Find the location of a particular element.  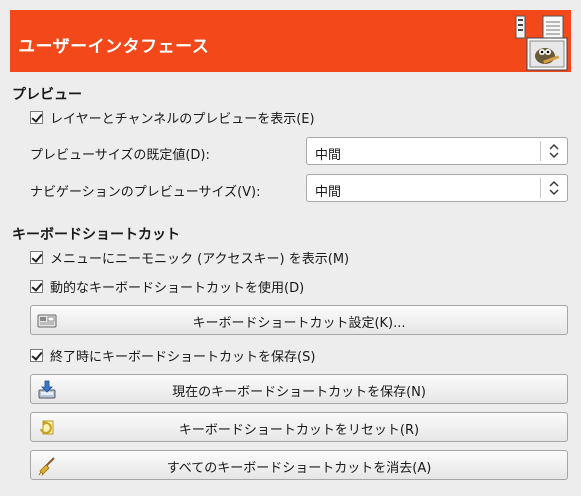

dynamic-shortcuts-checkbox: 動的なキーボードショートカットを使用(D) is located at coordinates (167, 286).